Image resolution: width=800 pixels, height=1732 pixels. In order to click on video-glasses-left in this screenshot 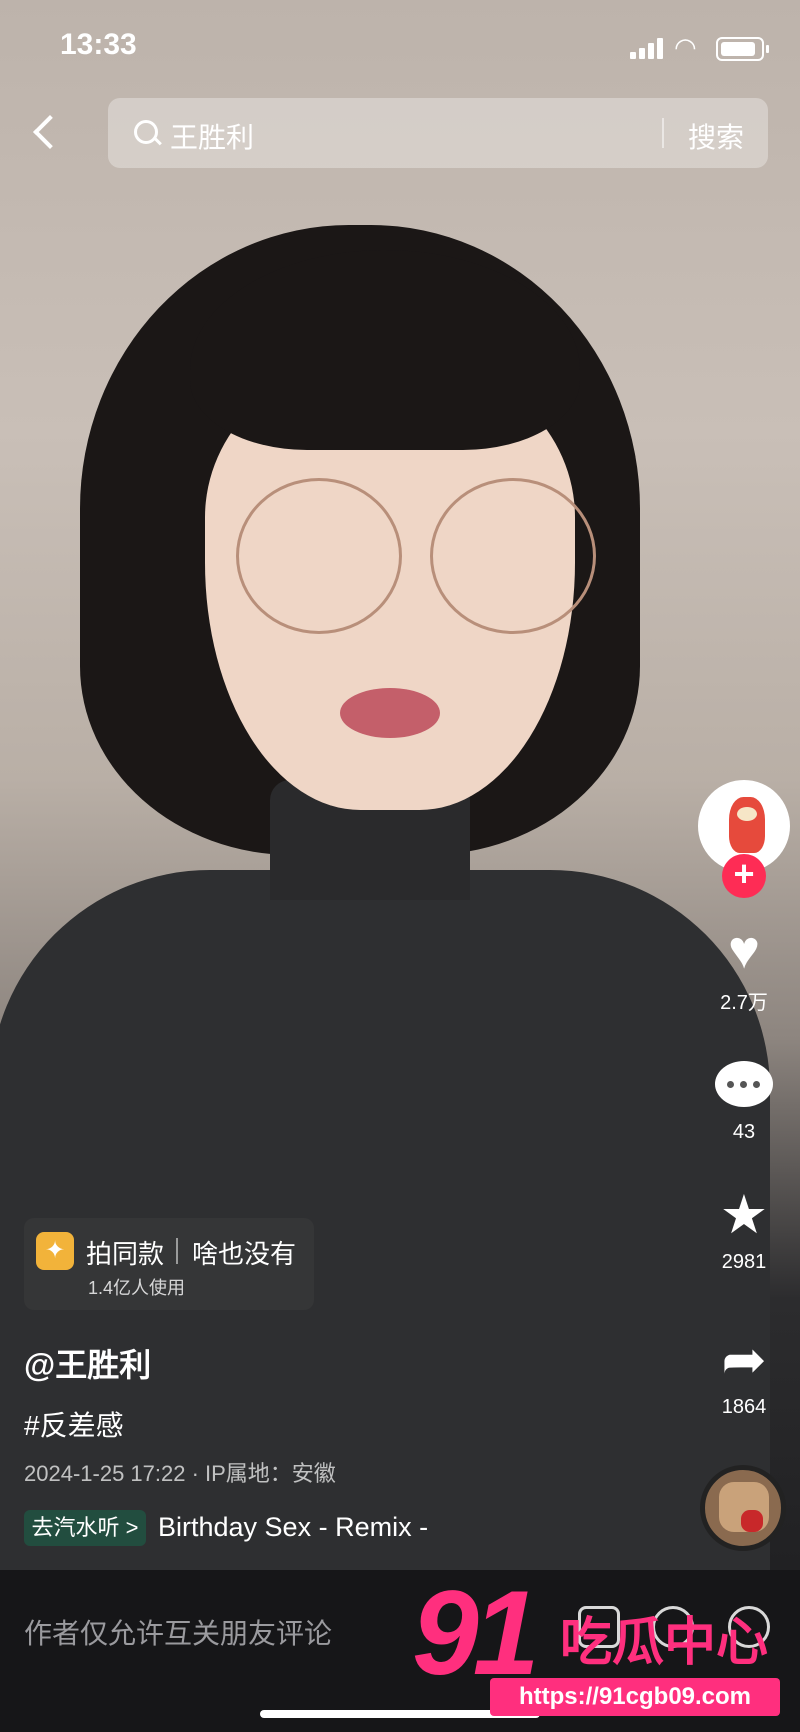, I will do `click(319, 556)`.